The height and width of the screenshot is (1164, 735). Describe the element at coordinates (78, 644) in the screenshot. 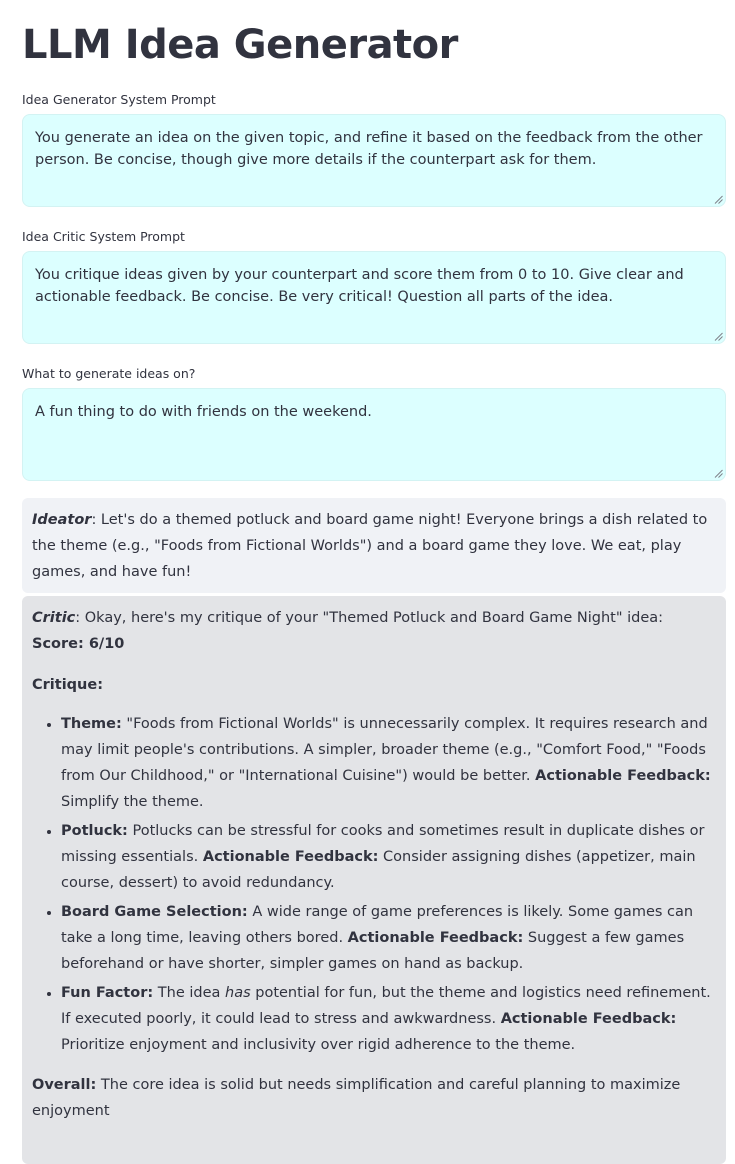

I see `critic-score: Score: 6/10` at that location.